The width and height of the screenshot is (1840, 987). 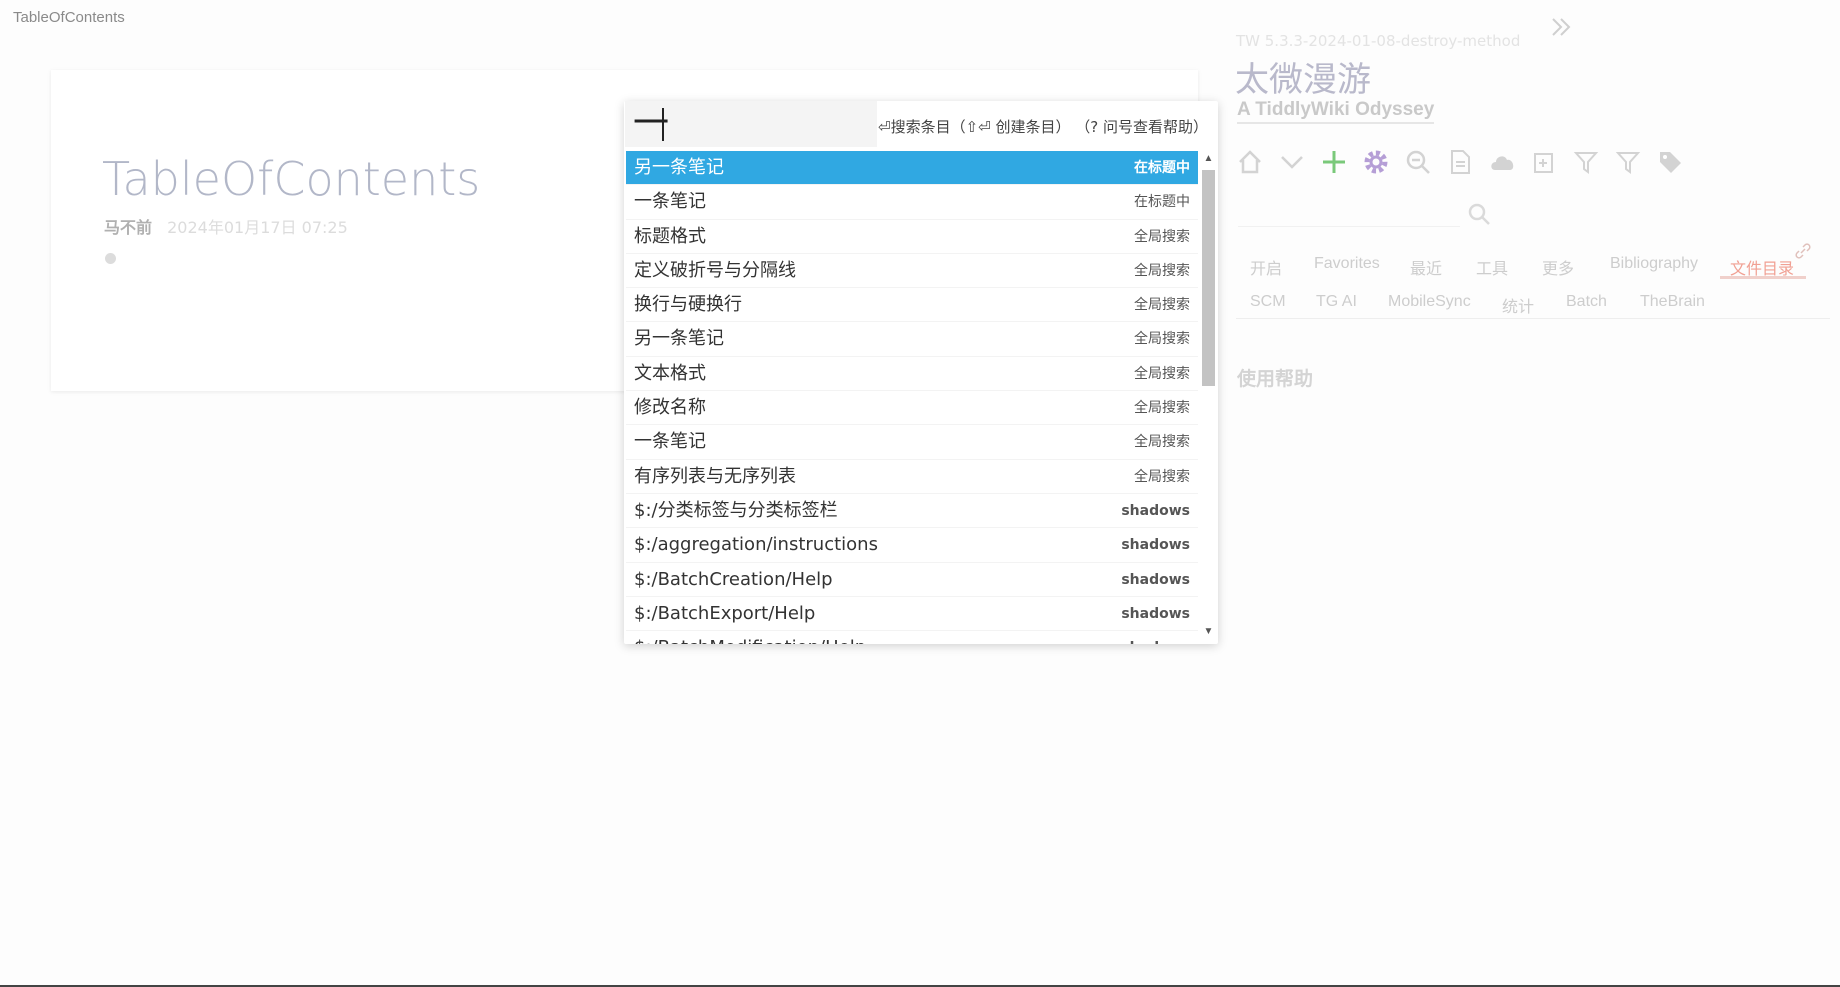 I want to click on version-label: TW 5.3.3-2024-01-08-destroy-method, so click(x=1378, y=41).